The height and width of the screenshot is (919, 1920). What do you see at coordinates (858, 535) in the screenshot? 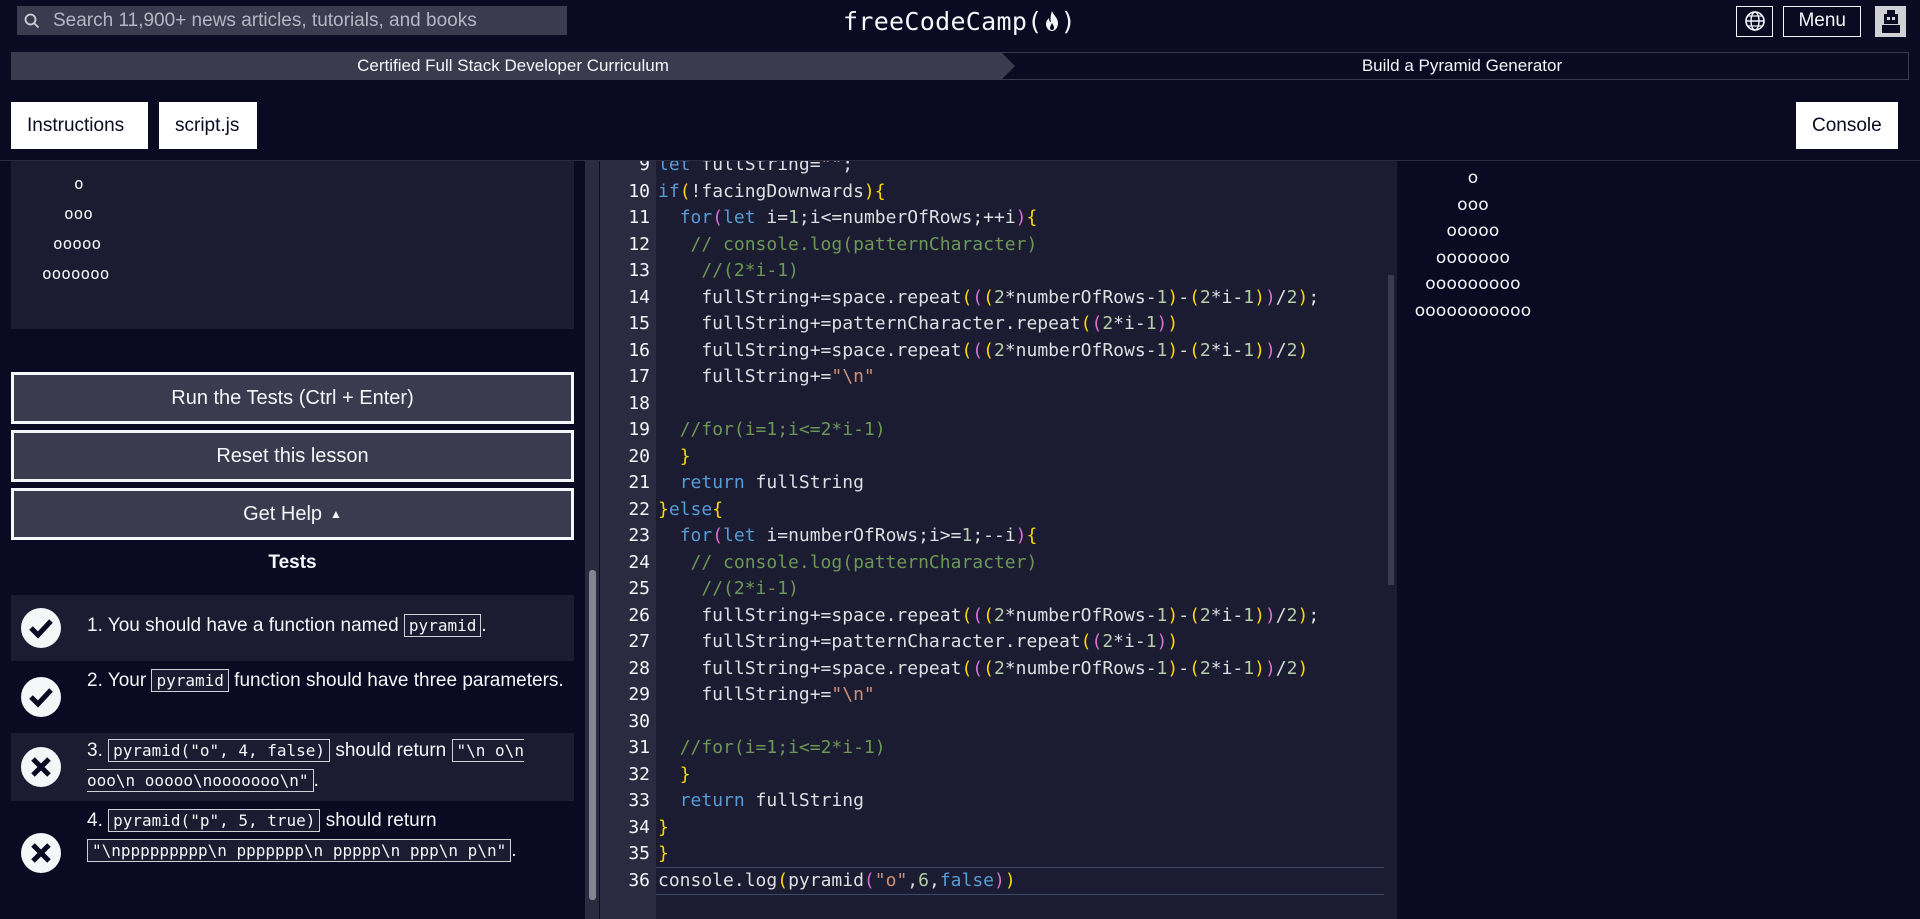
I see `code-text: for(let i=numberOfRows;i>=1;--i){` at bounding box center [858, 535].